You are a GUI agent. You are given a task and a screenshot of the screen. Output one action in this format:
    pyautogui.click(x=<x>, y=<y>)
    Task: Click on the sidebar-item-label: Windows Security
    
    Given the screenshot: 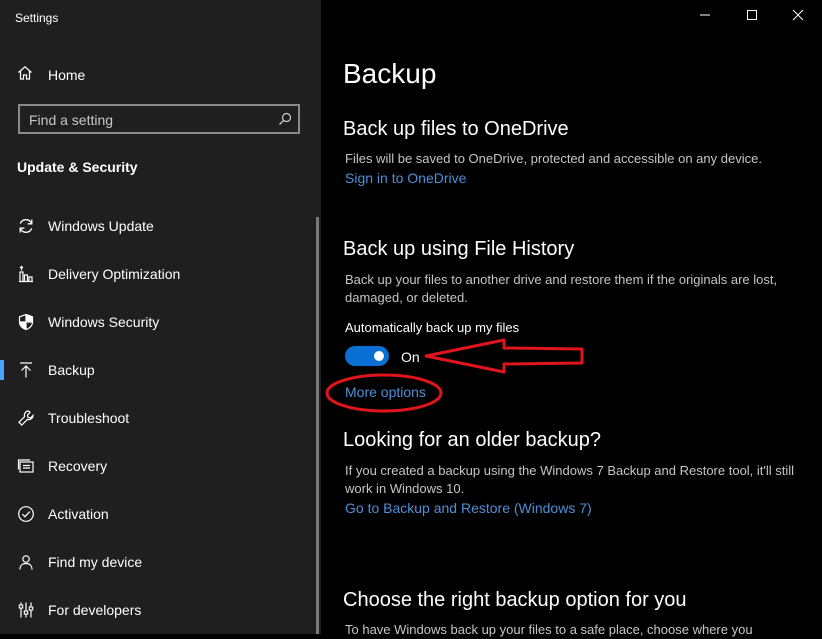 What is the action you would take?
    pyautogui.click(x=104, y=322)
    